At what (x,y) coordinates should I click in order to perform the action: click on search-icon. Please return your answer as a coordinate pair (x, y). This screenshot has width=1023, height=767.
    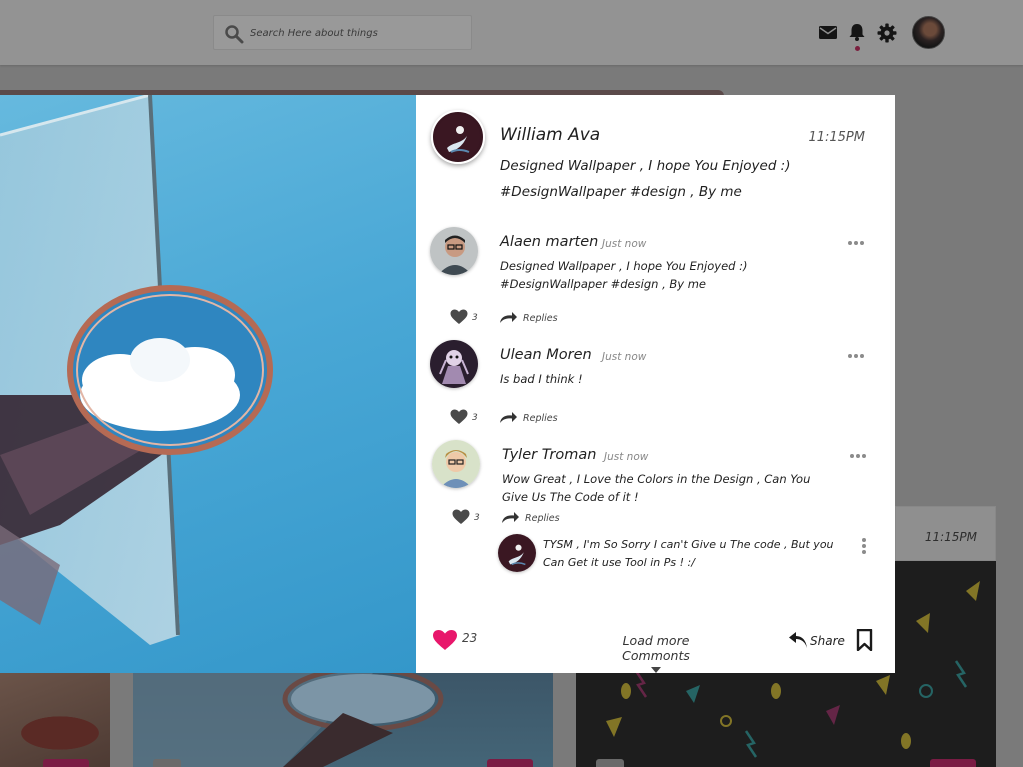
    Looking at the image, I should click on (234, 34).